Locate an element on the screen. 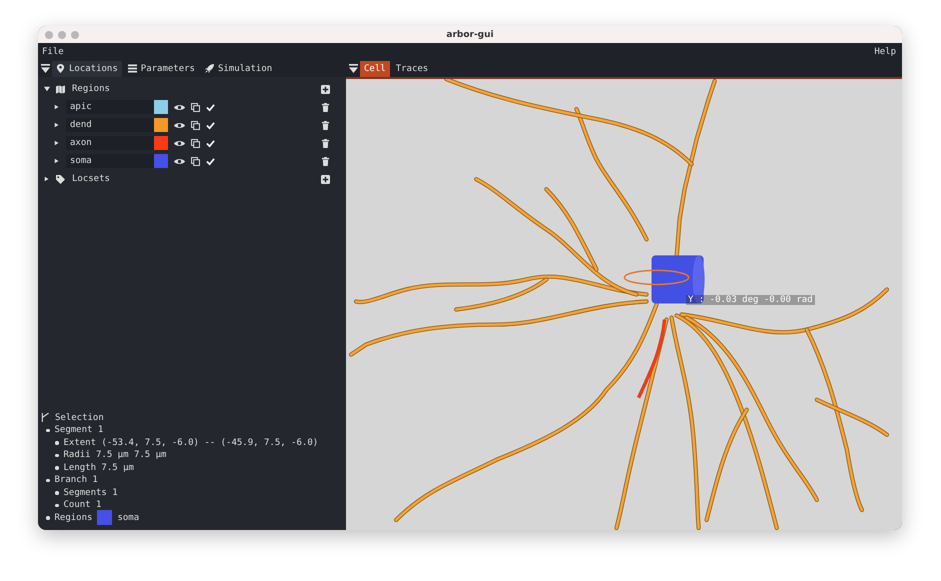  panel-tab: Simulation is located at coordinates (238, 68).